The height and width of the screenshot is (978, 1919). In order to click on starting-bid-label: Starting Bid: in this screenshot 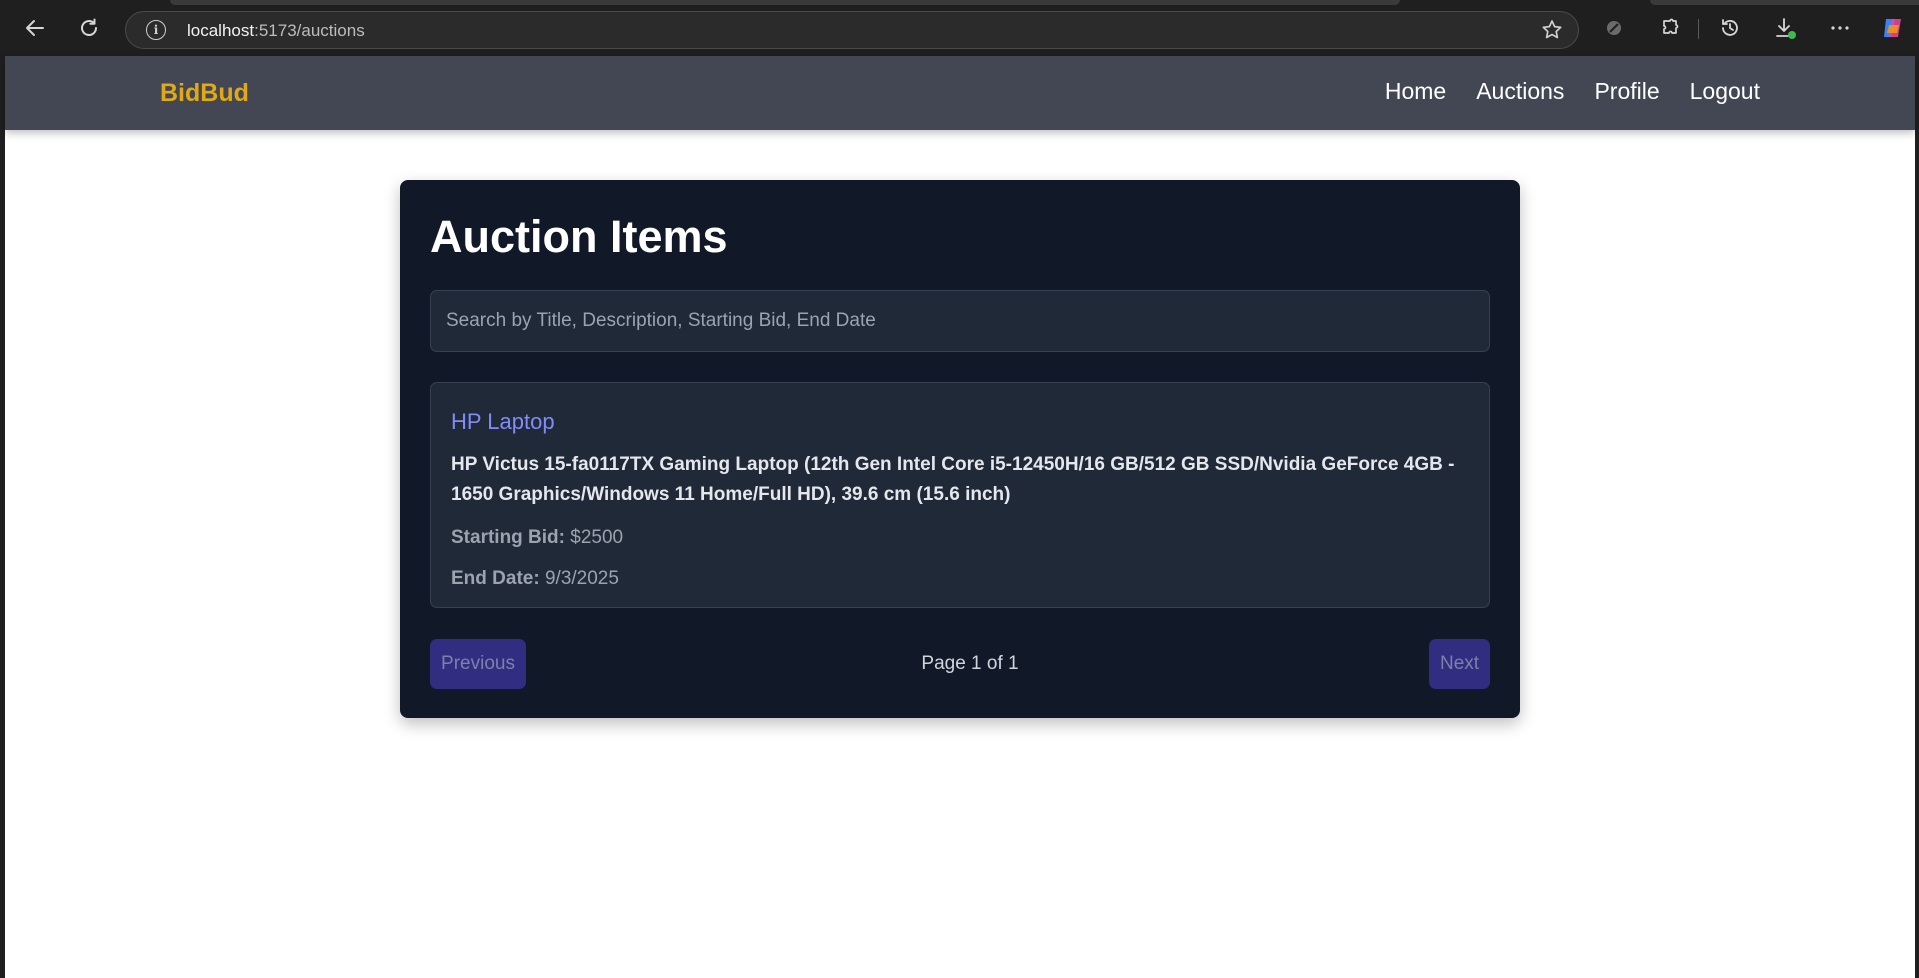, I will do `click(508, 537)`.